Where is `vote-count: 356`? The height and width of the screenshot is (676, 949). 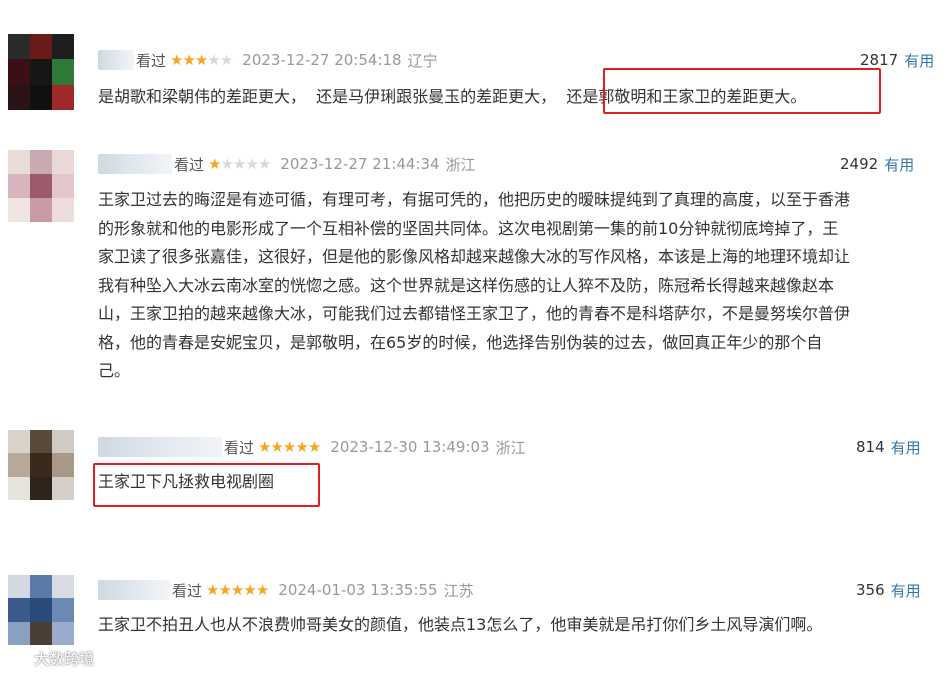
vote-count: 356 is located at coordinates (870, 590).